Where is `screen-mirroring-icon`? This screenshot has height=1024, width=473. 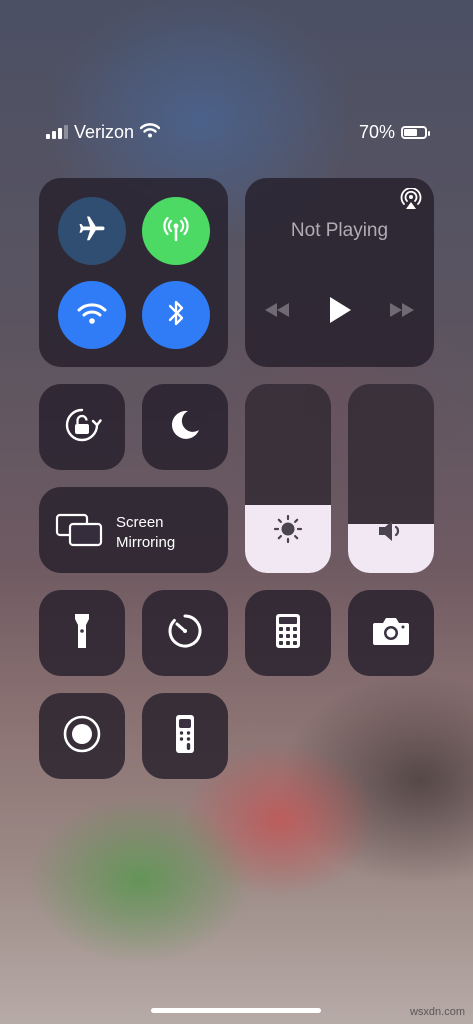 screen-mirroring-icon is located at coordinates (79, 532).